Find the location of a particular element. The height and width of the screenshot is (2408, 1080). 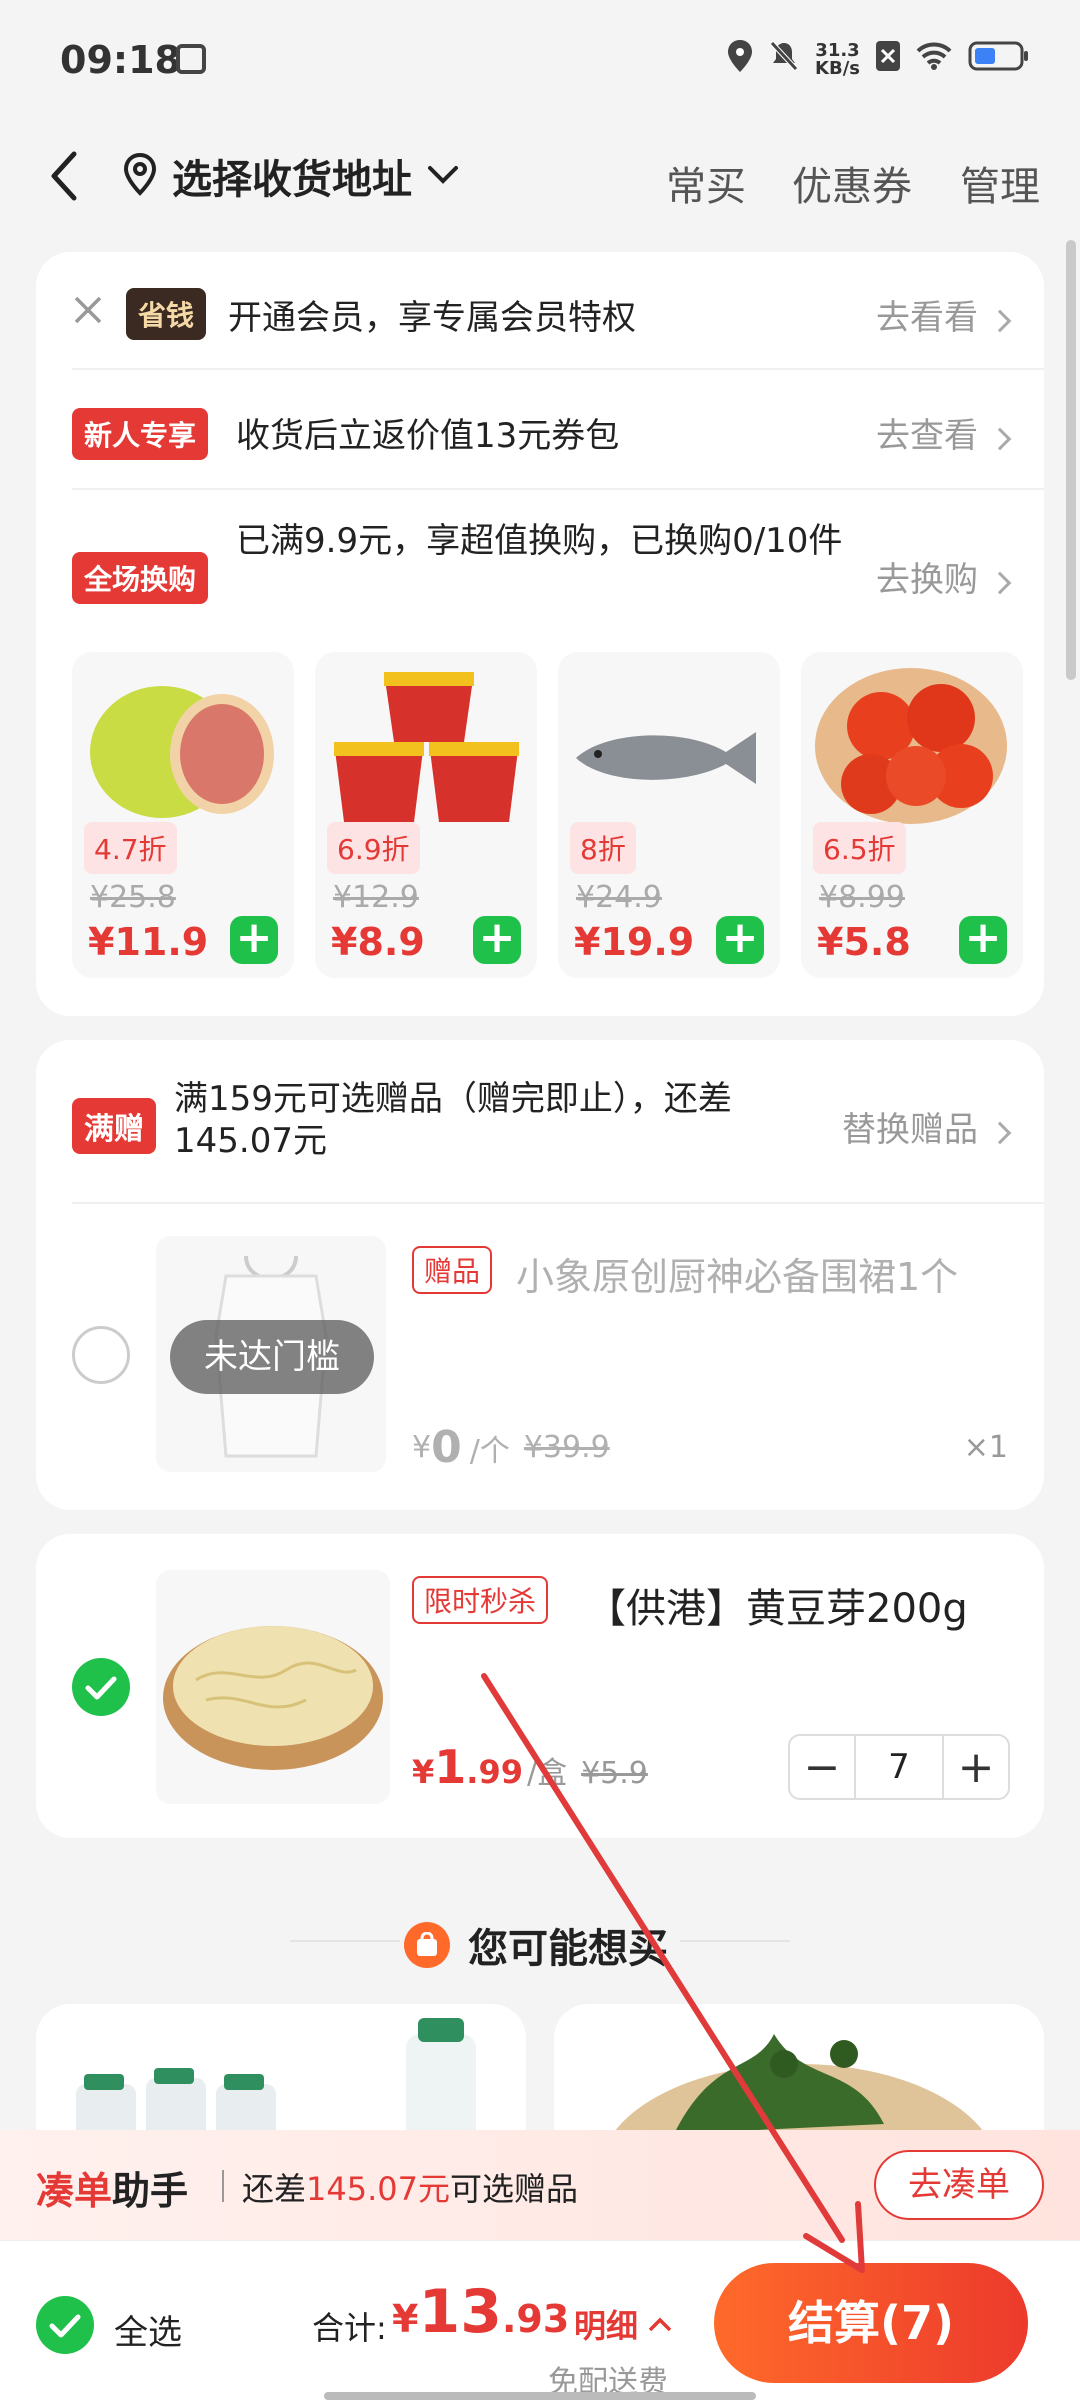

nav-frequent-button: 常买 is located at coordinates (706, 183).